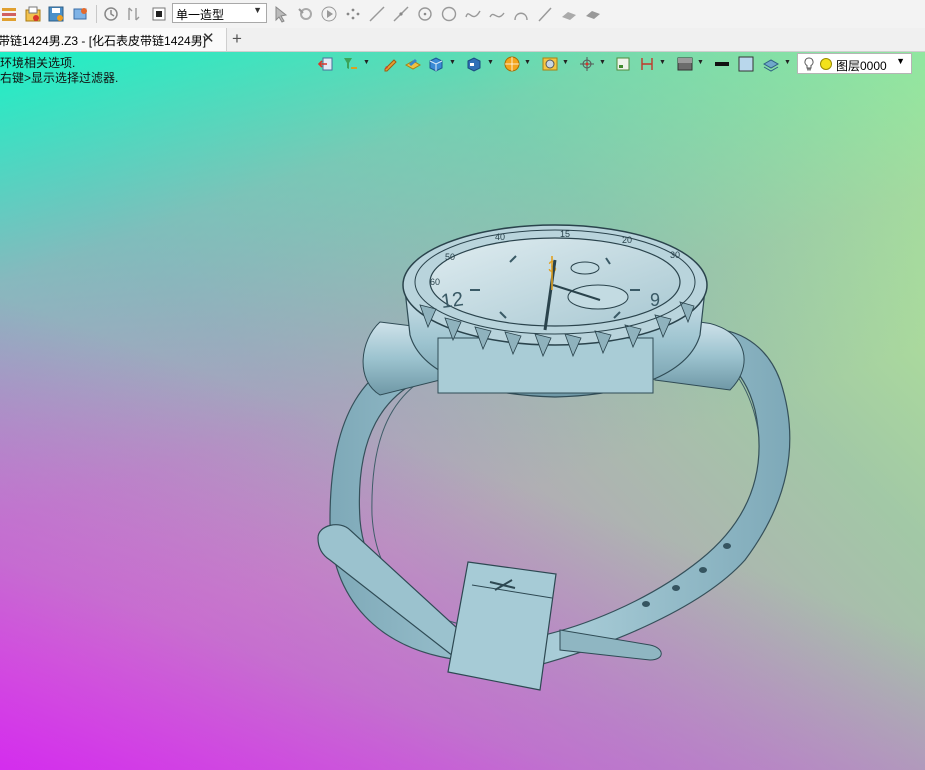  What do you see at coordinates (435, 282) in the screenshot?
I see `bezel-mark: 60` at bounding box center [435, 282].